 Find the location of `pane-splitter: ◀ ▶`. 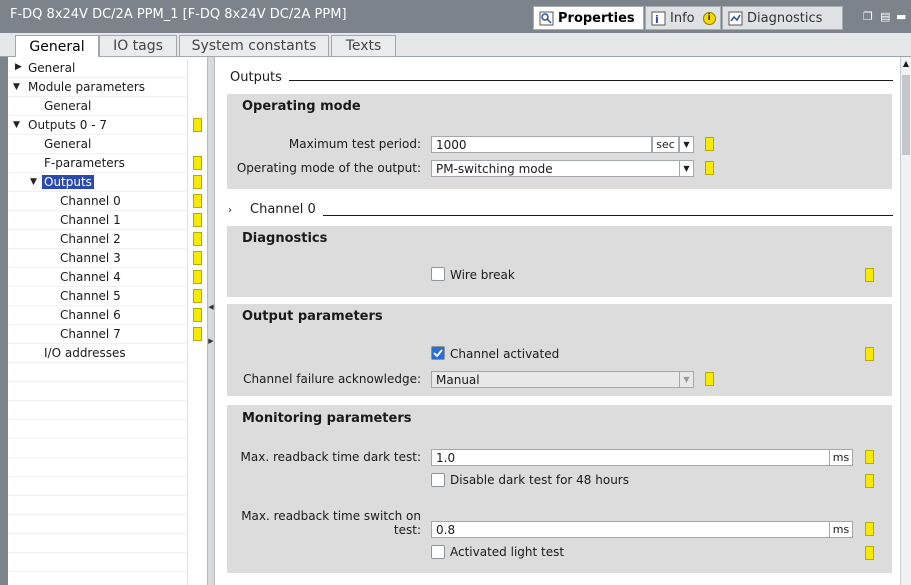

pane-splitter: ◀ ▶ is located at coordinates (211, 321).